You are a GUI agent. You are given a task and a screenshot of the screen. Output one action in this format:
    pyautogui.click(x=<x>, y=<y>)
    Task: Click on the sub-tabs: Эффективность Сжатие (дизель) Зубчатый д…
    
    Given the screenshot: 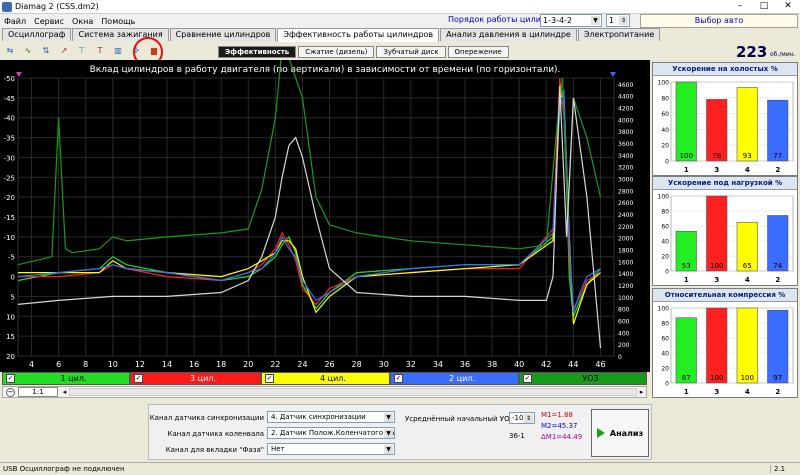 What is the action you would take?
    pyautogui.click(x=364, y=52)
    